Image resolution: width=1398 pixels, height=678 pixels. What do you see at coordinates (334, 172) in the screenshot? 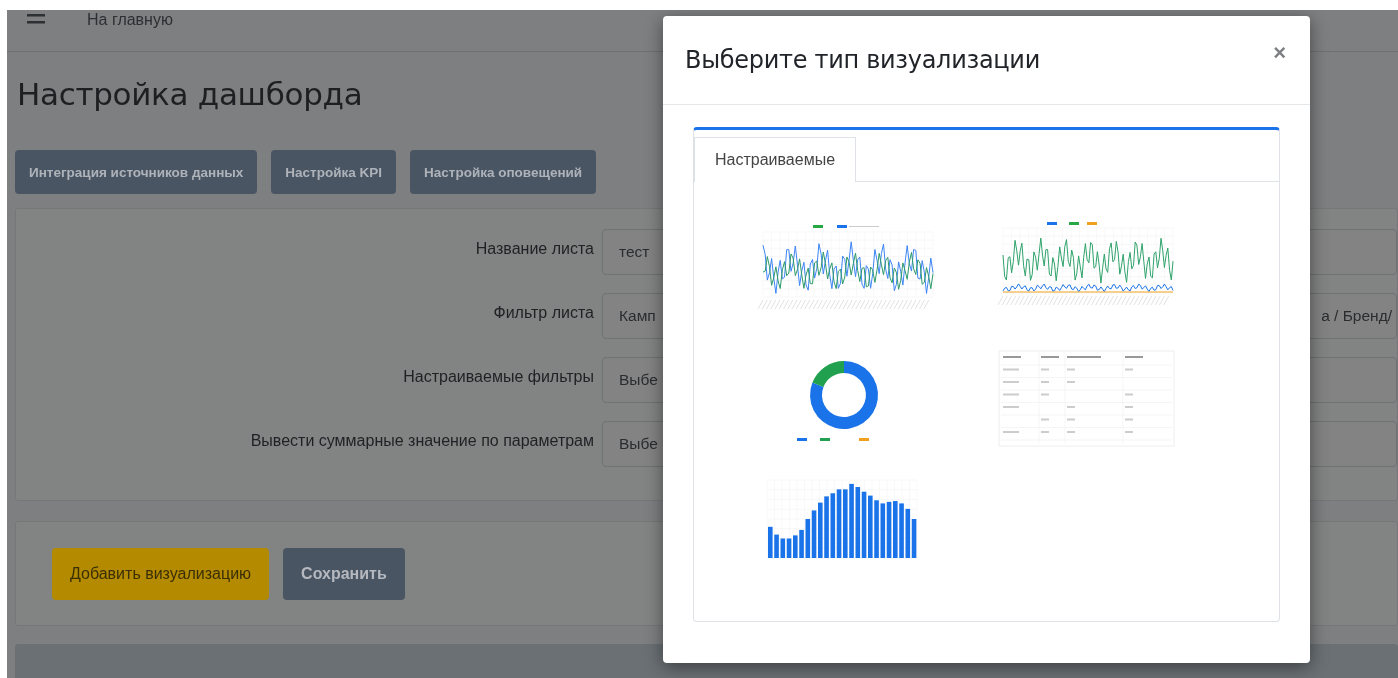
I see `nav-button: Настройка KPI` at bounding box center [334, 172].